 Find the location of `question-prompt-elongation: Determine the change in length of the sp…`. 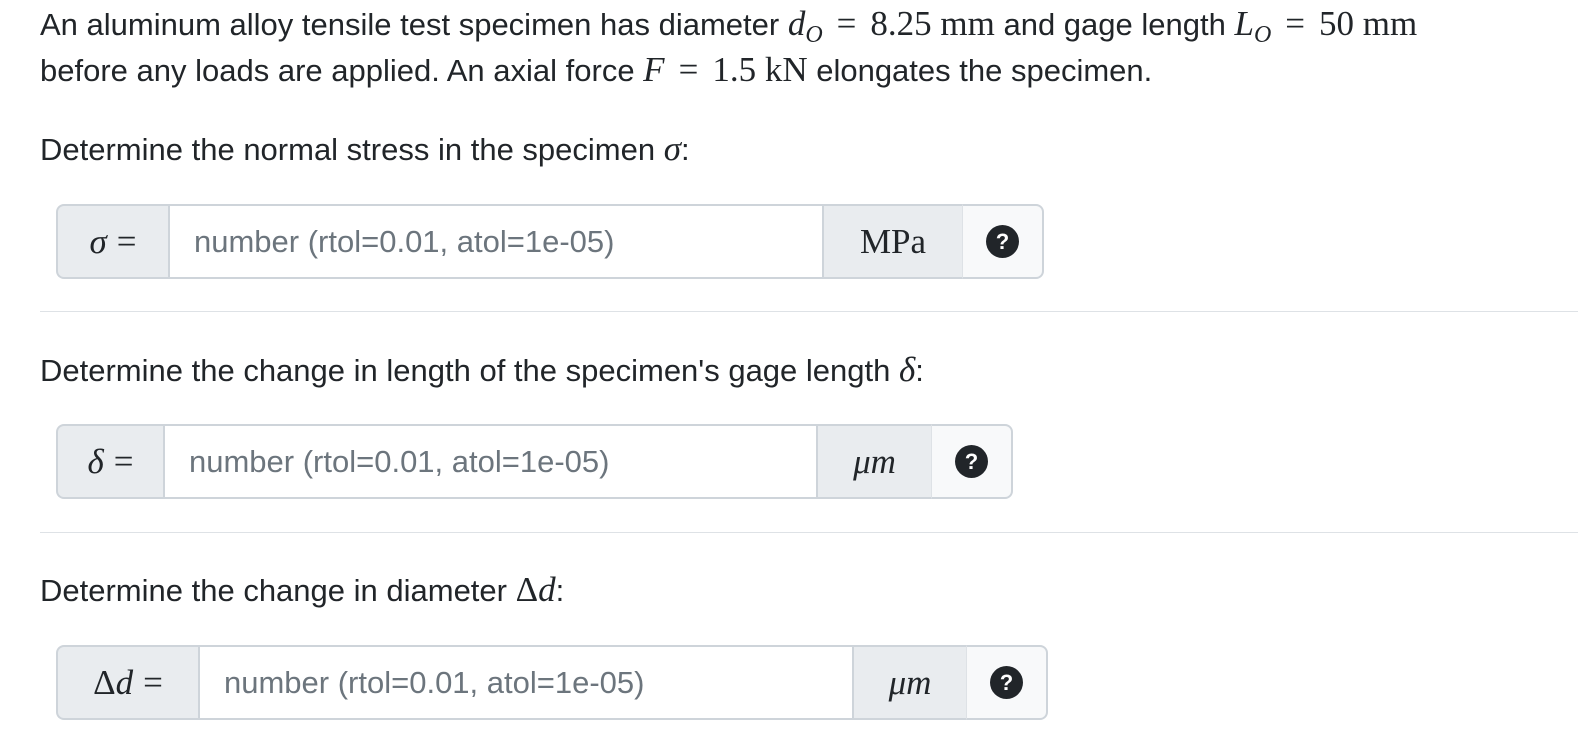

question-prompt-elongation: Determine the change in length of the sp… is located at coordinates (482, 370).